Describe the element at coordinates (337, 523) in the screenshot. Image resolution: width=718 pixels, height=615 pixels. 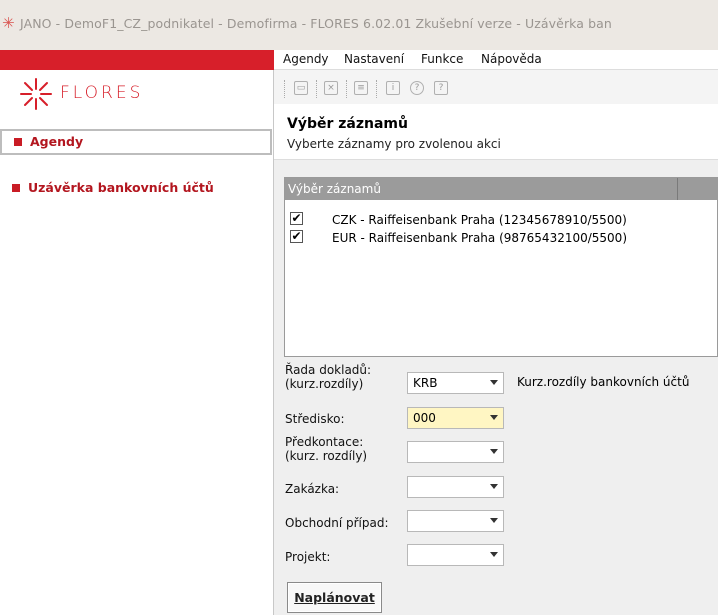
I see `obchodni-pripad-label: Obchodní případ:` at that location.